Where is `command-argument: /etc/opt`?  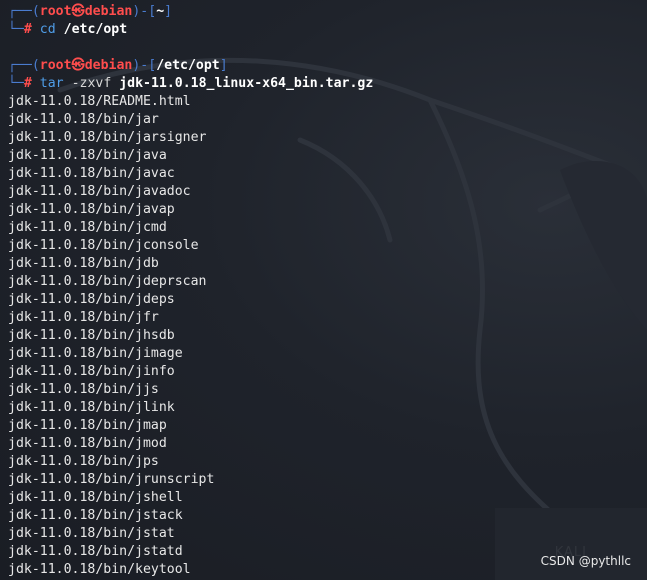
command-argument: /etc/opt is located at coordinates (95, 29).